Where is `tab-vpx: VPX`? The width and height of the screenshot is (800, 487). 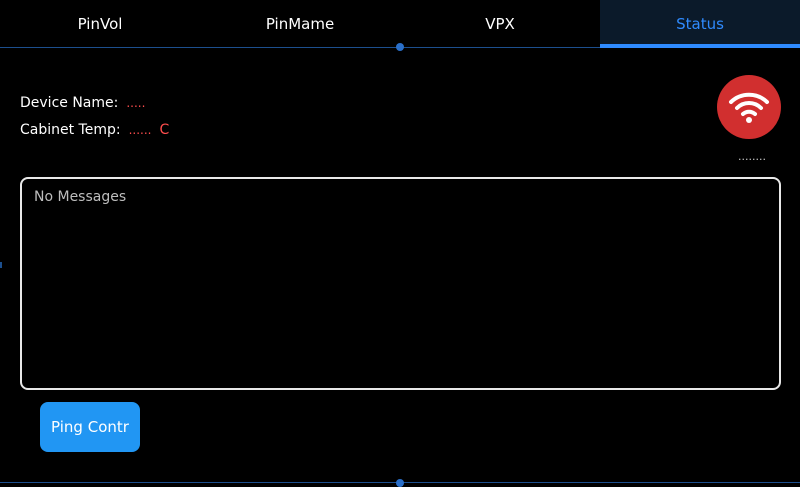 tab-vpx: VPX is located at coordinates (500, 23).